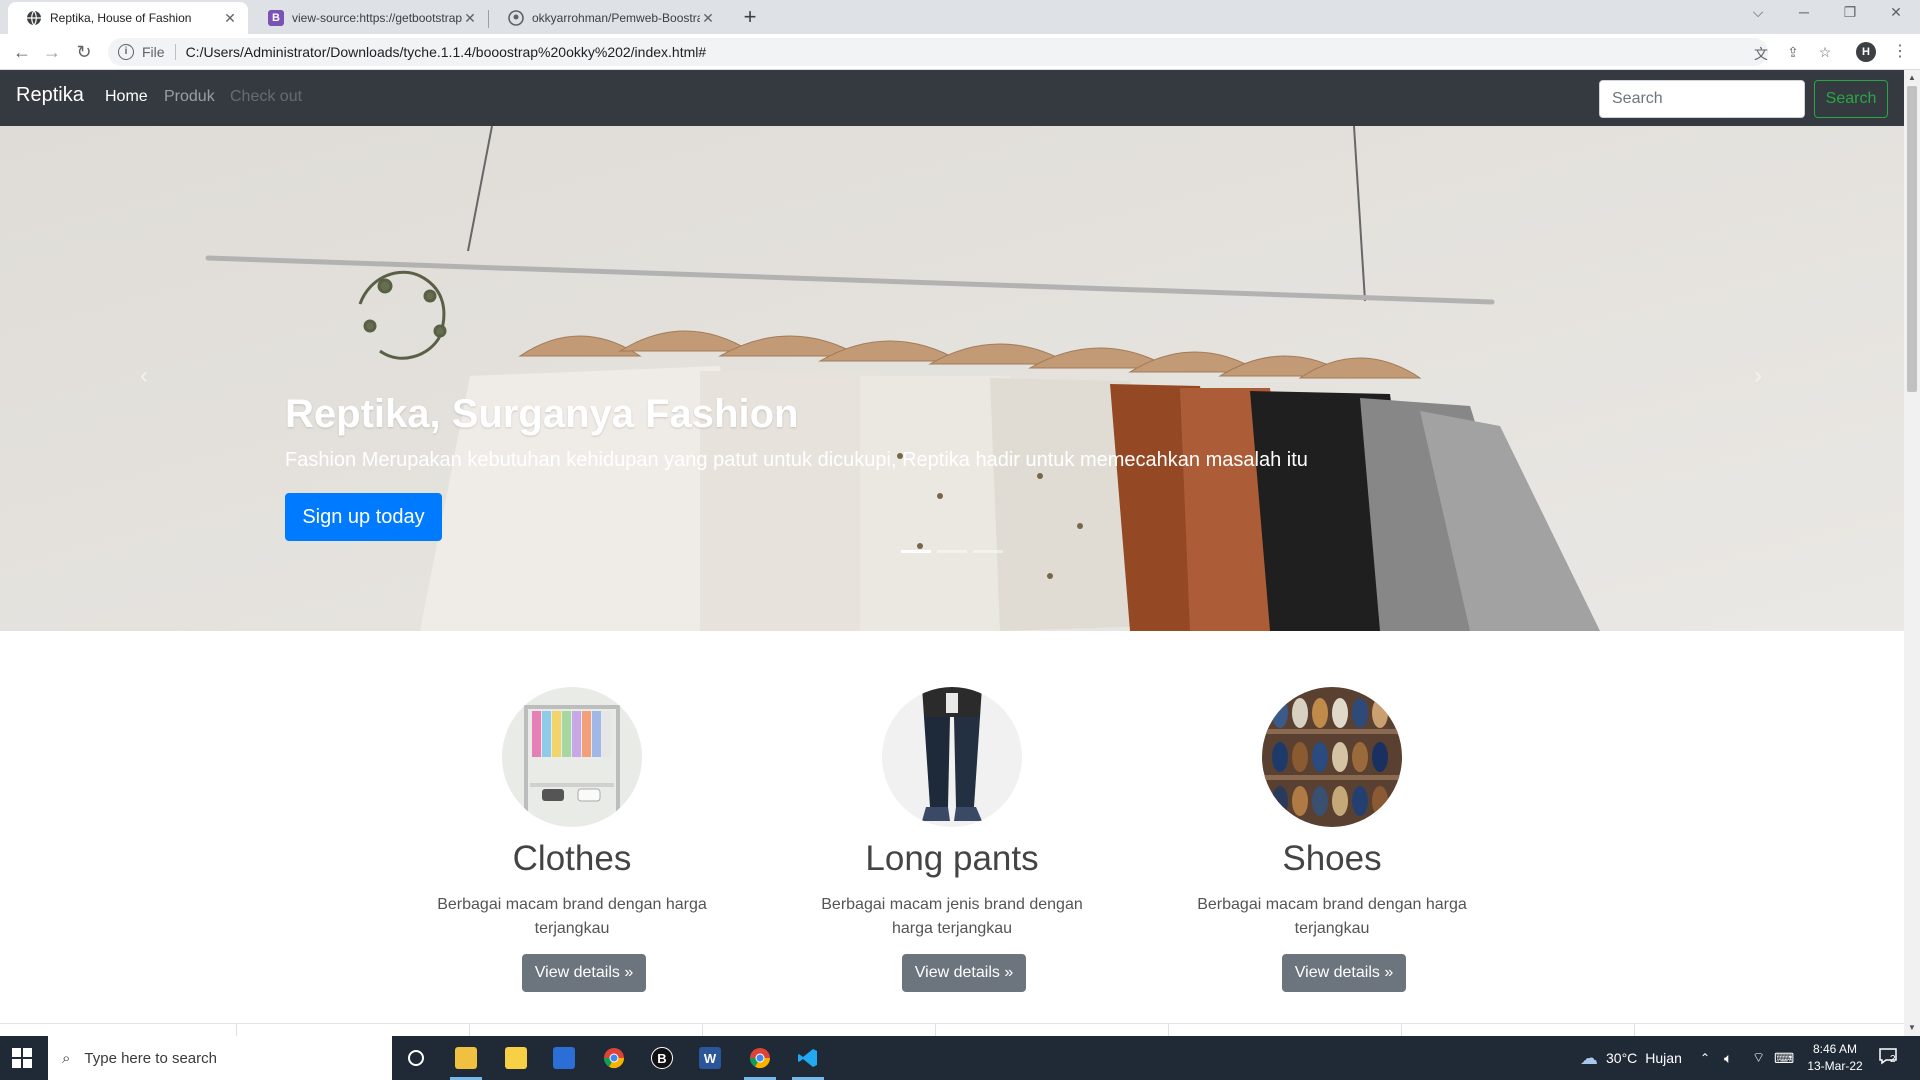 The width and height of the screenshot is (1920, 1080). Describe the element at coordinates (952, 1023) in the screenshot. I see `section-divider` at that location.